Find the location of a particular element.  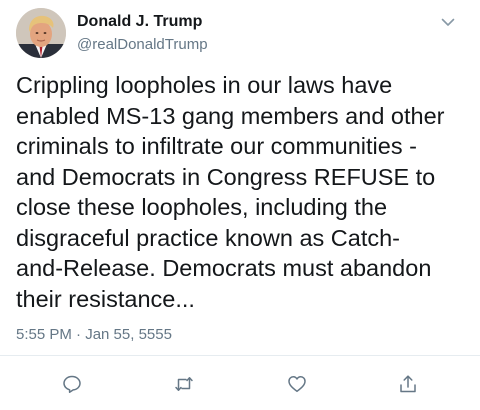

divider is located at coordinates (240, 355).